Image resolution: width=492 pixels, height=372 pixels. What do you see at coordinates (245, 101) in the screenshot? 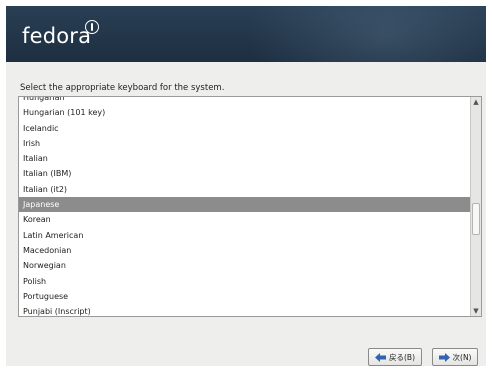
I see `keyboard-list-item: Hungarian` at bounding box center [245, 101].